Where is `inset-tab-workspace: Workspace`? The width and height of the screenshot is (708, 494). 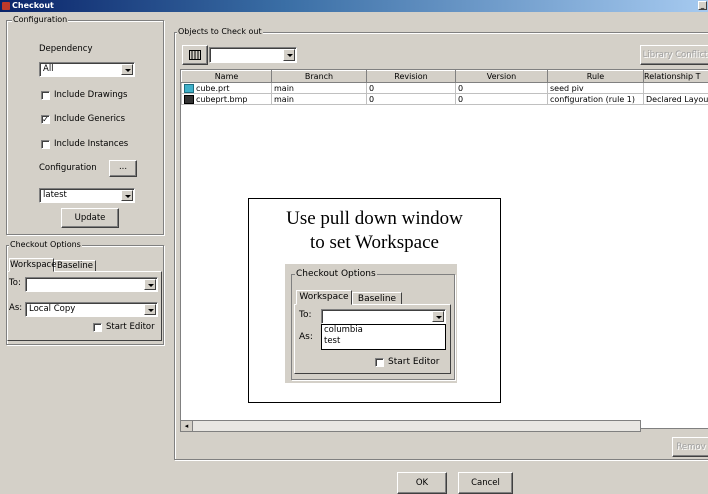
inset-tab-workspace: Workspace is located at coordinates (324, 297).